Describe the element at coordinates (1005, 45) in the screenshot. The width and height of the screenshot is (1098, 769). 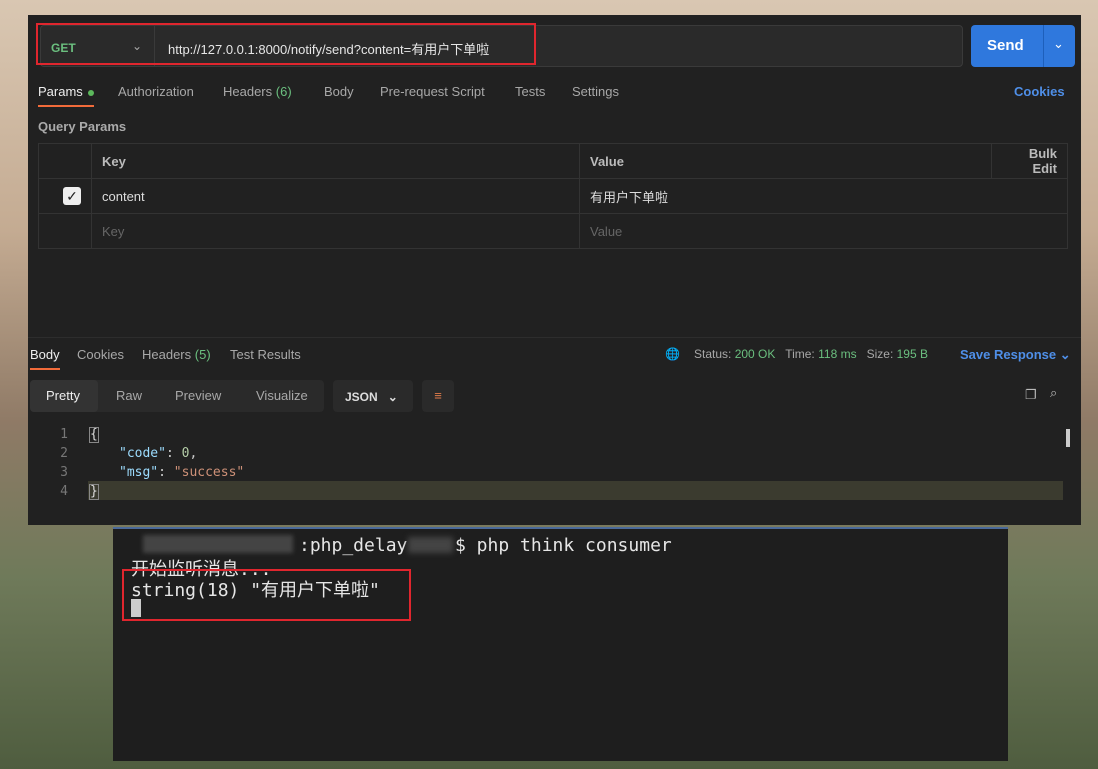
I see `send-label: Send` at that location.